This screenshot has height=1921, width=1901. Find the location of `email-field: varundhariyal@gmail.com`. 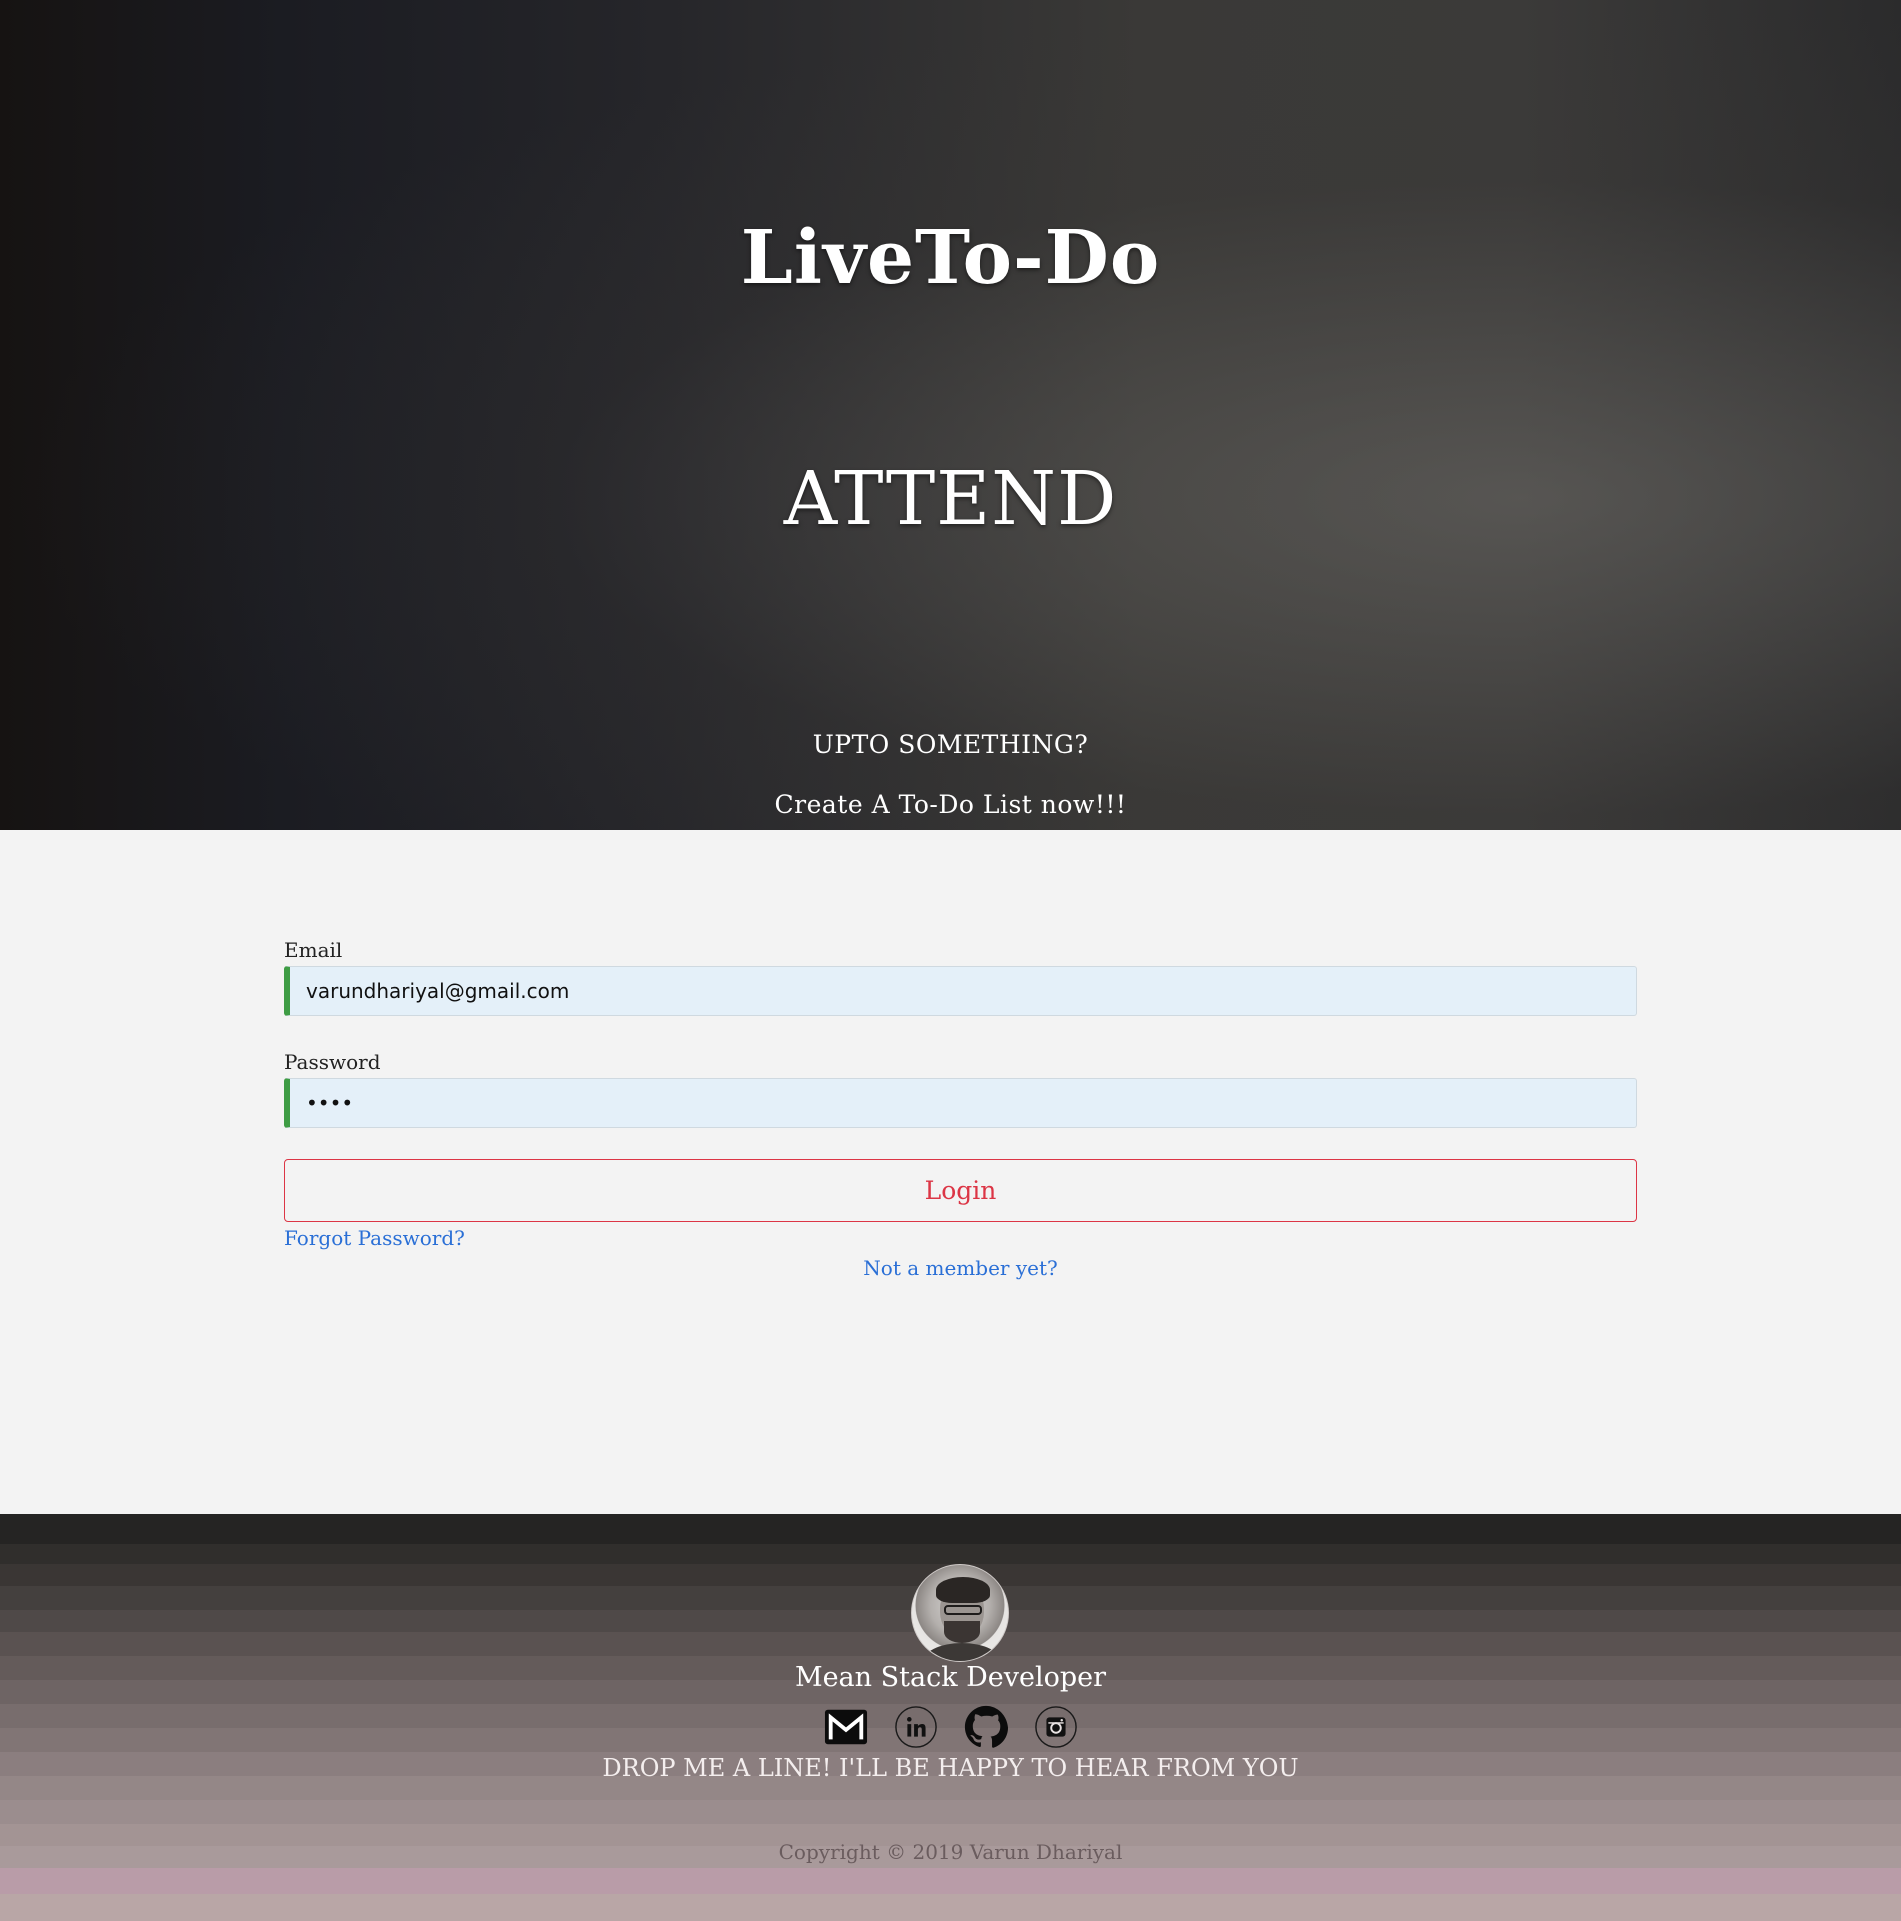

email-field: varundhariyal@gmail.com is located at coordinates (960, 991).